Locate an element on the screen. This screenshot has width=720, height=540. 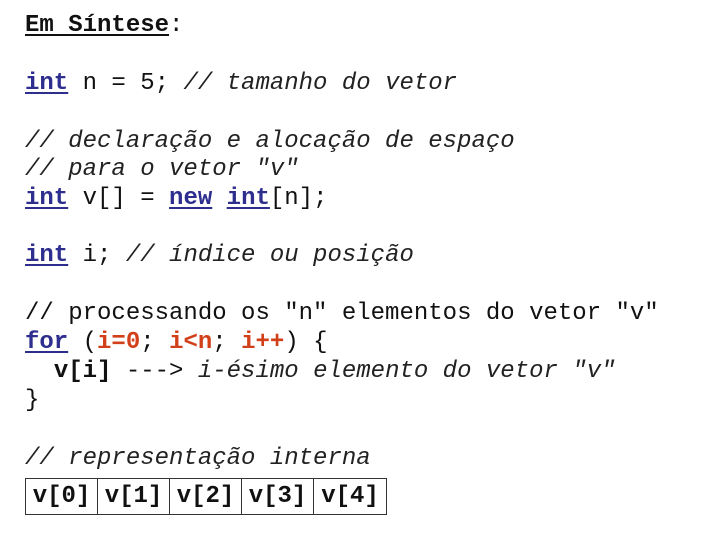
incr-expr: i++ is located at coordinates (263, 342).